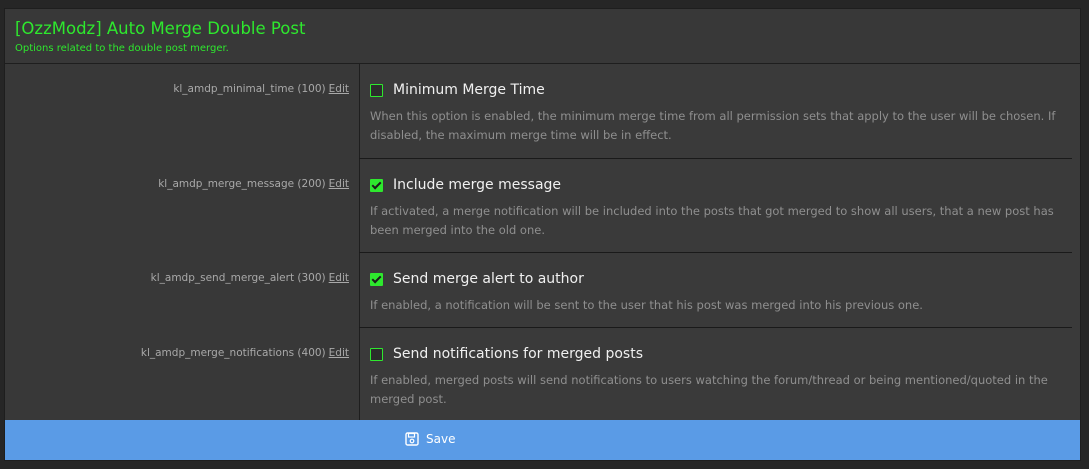 The width and height of the screenshot is (1089, 469). What do you see at coordinates (716, 185) in the screenshot?
I see `option-checkbox-line: Include merge message` at bounding box center [716, 185].